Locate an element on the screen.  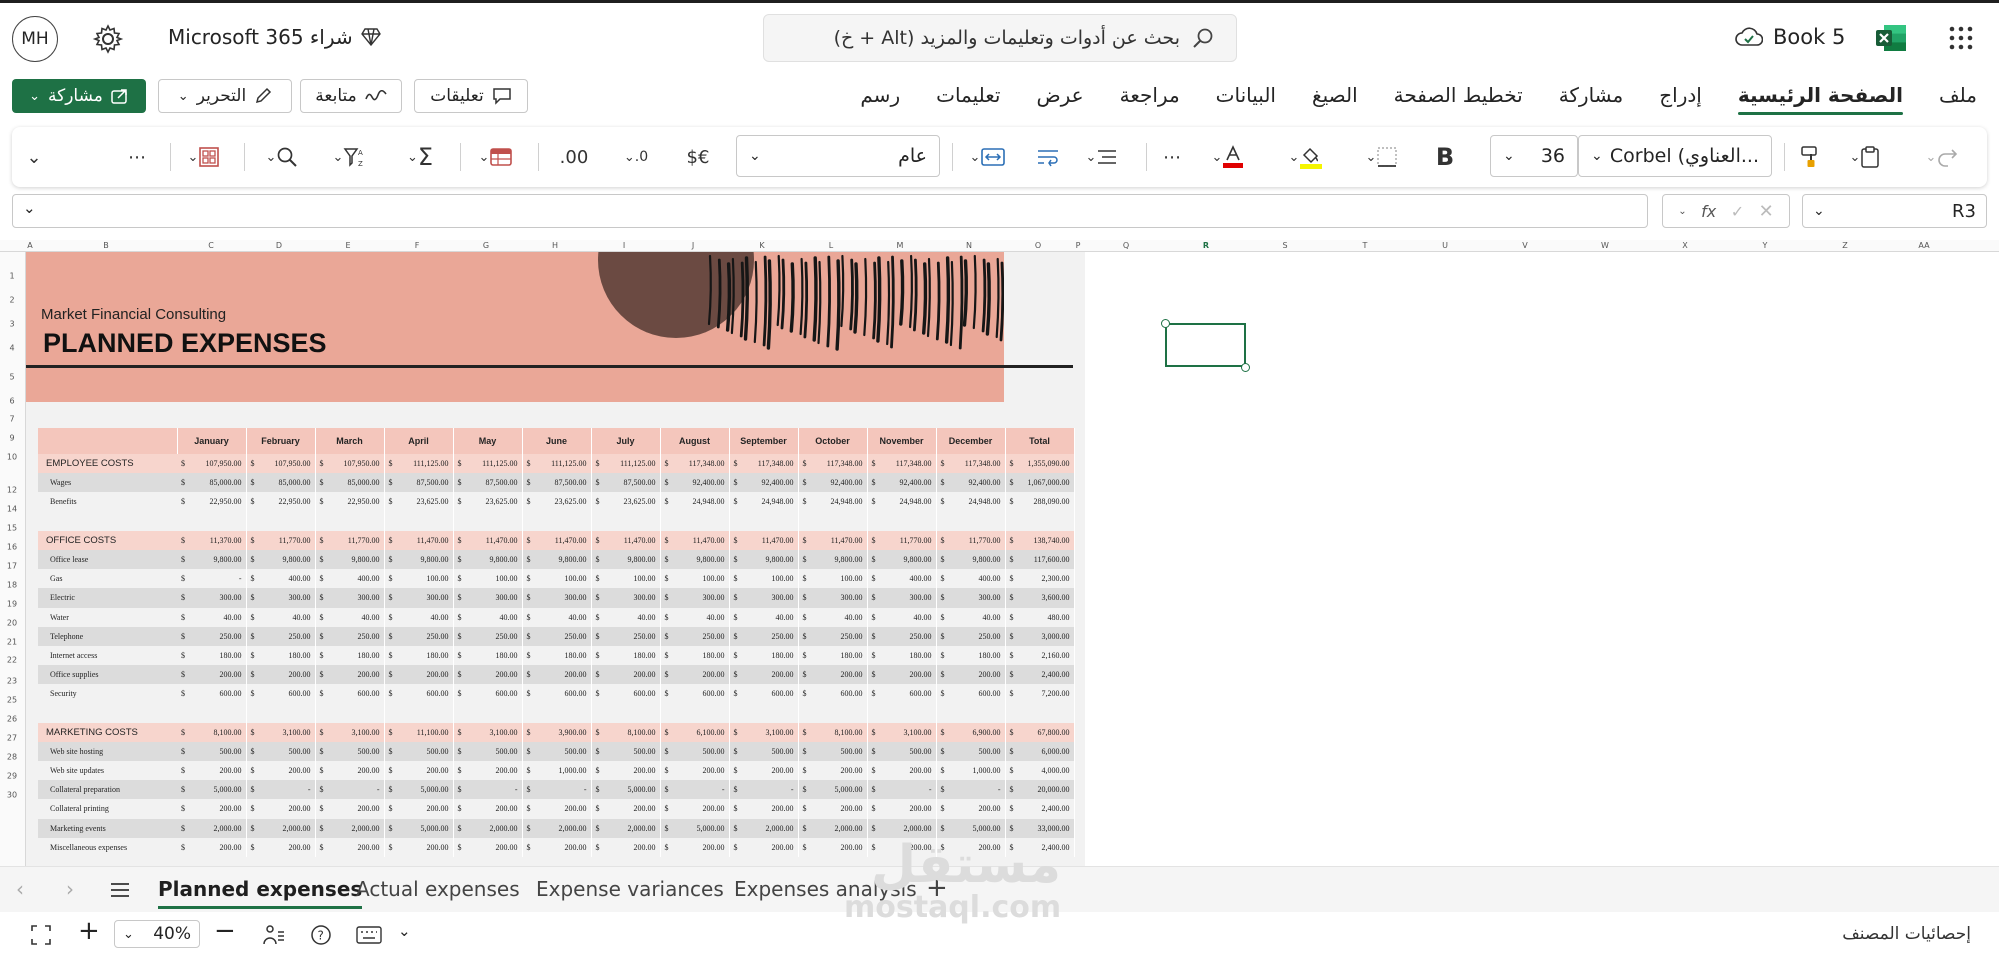
column-header-x: X is located at coordinates (1684, 245).